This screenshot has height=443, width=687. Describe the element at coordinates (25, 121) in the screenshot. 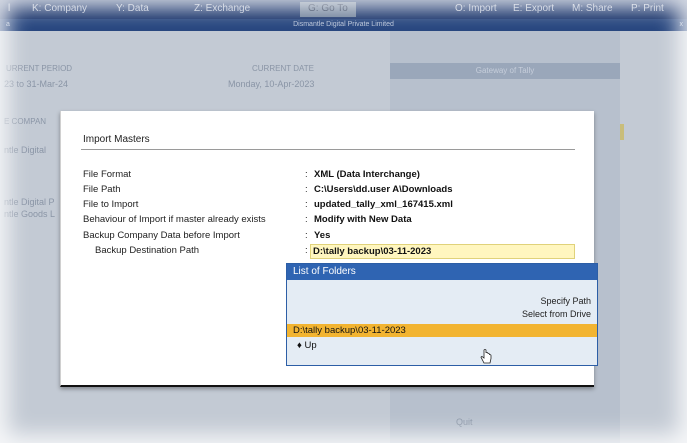

I see `company-column-label: E COMPAN` at that location.